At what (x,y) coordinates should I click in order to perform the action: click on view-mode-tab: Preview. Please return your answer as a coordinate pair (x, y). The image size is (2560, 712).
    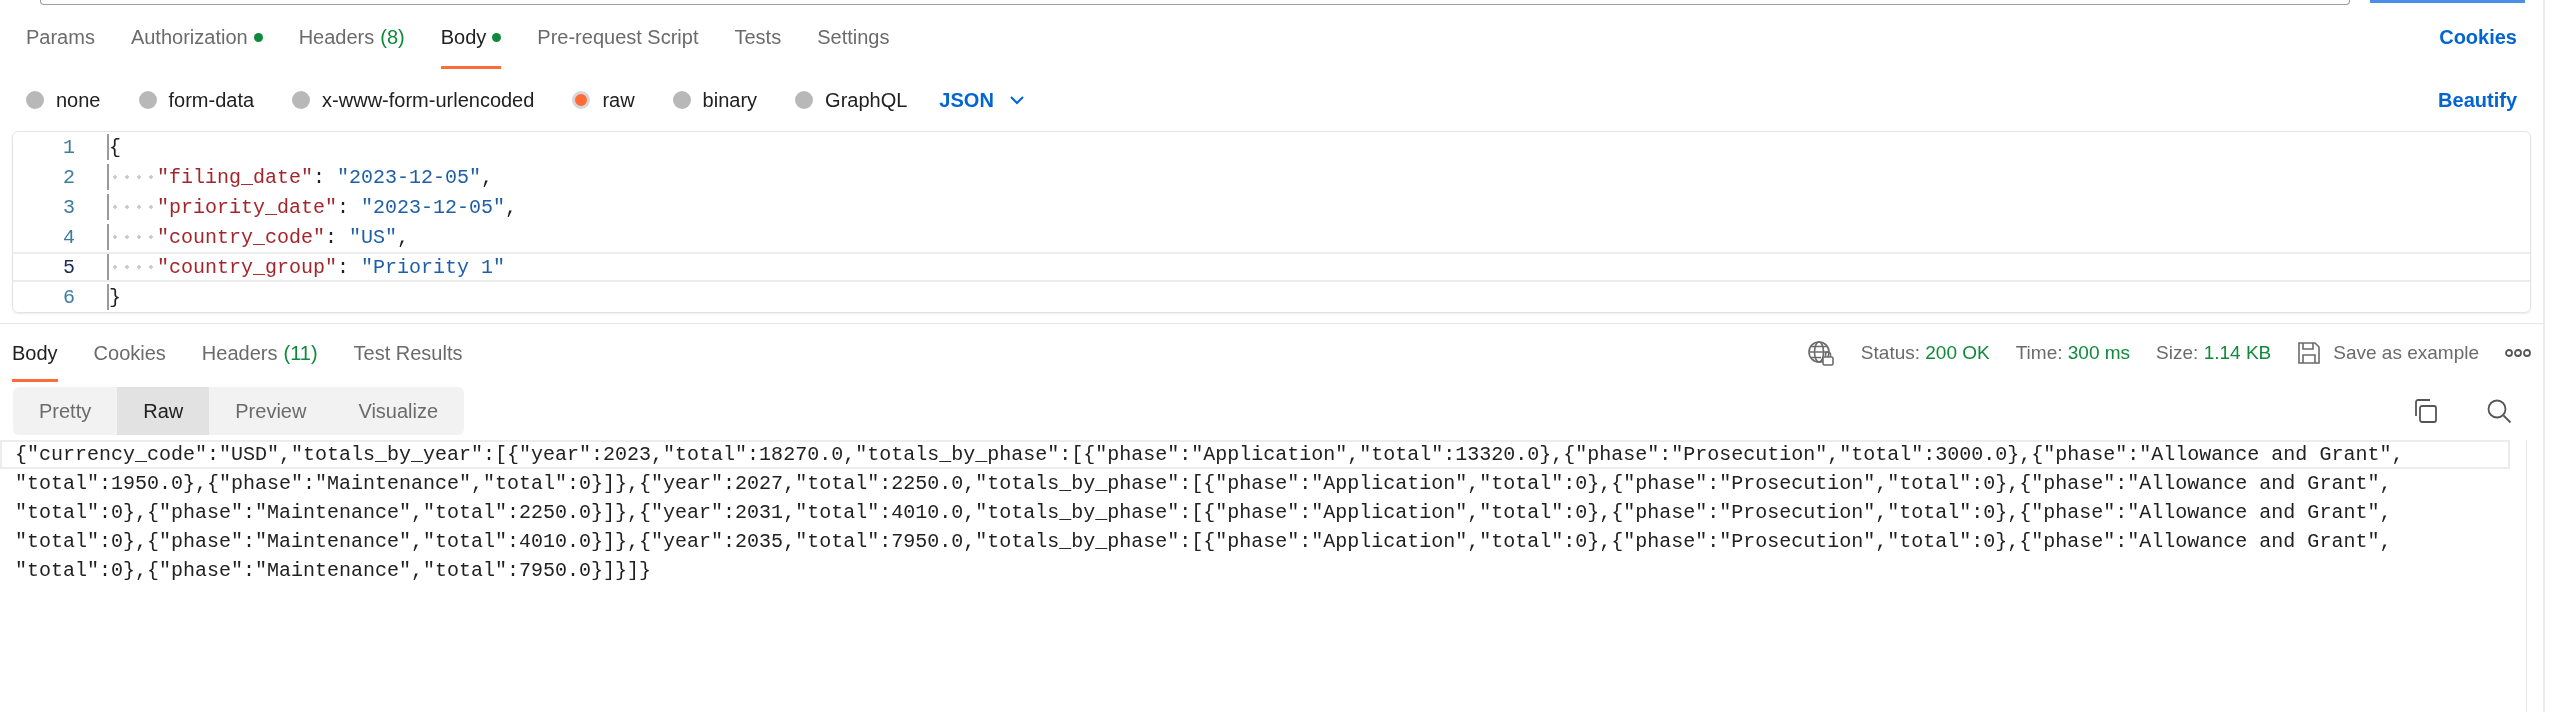
    Looking at the image, I should click on (271, 411).